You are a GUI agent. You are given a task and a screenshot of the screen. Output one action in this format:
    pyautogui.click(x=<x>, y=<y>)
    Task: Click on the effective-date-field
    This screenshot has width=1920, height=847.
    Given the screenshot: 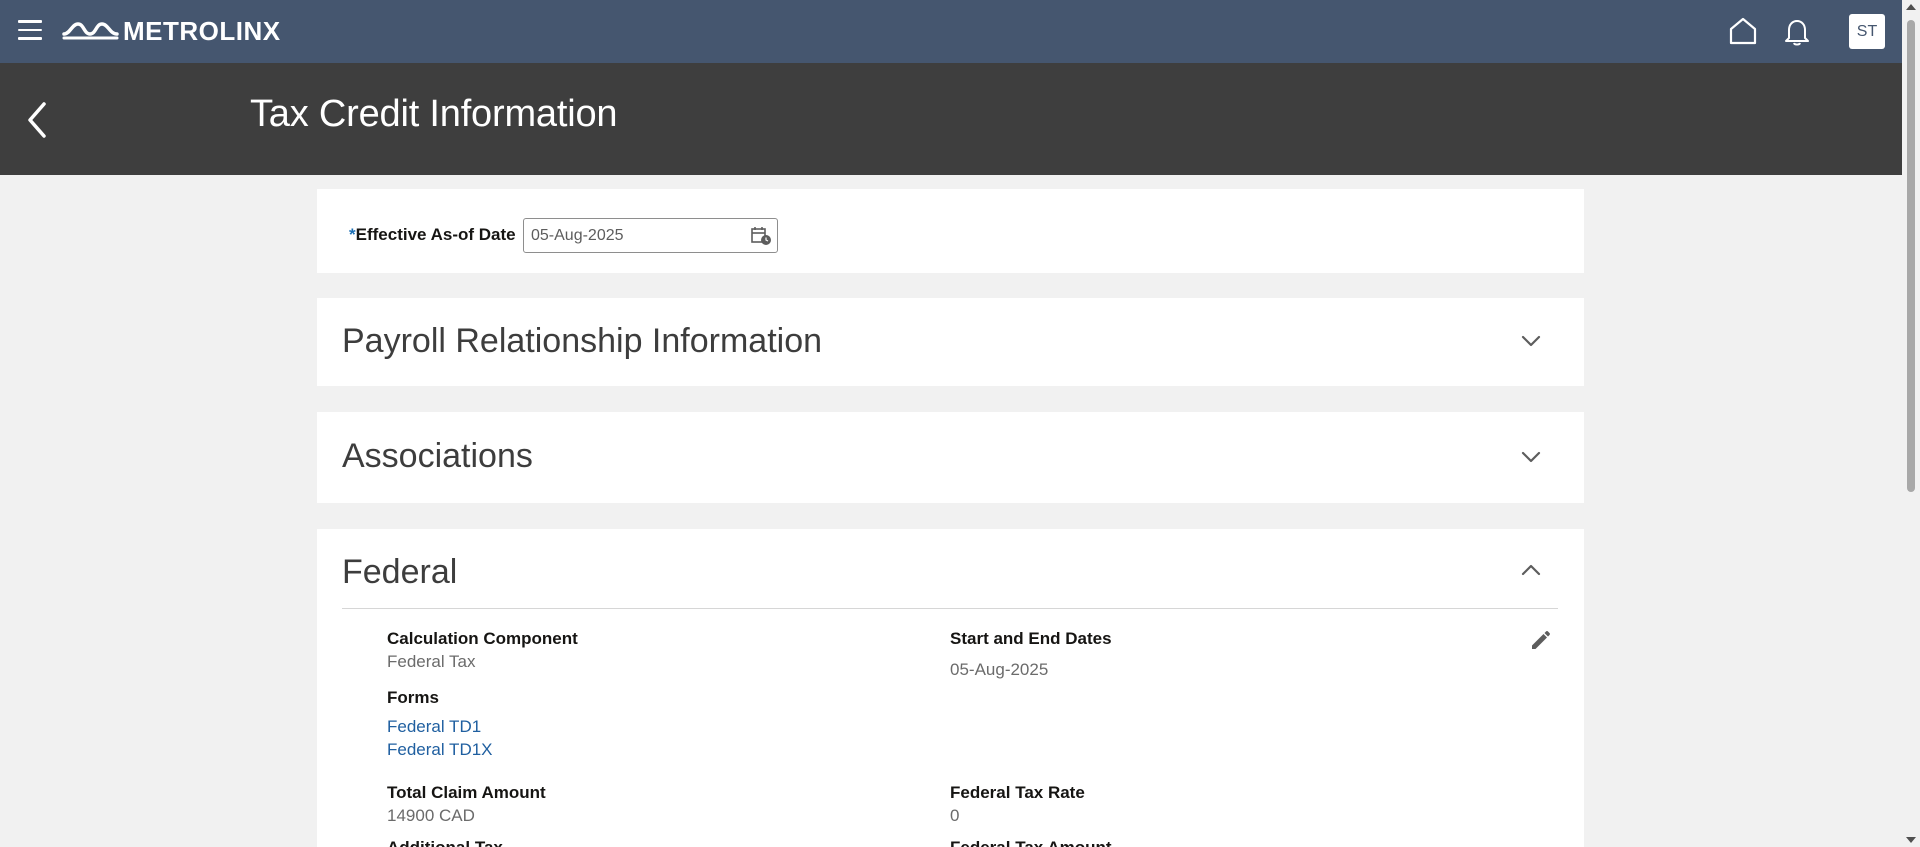 What is the action you would take?
    pyautogui.click(x=650, y=235)
    